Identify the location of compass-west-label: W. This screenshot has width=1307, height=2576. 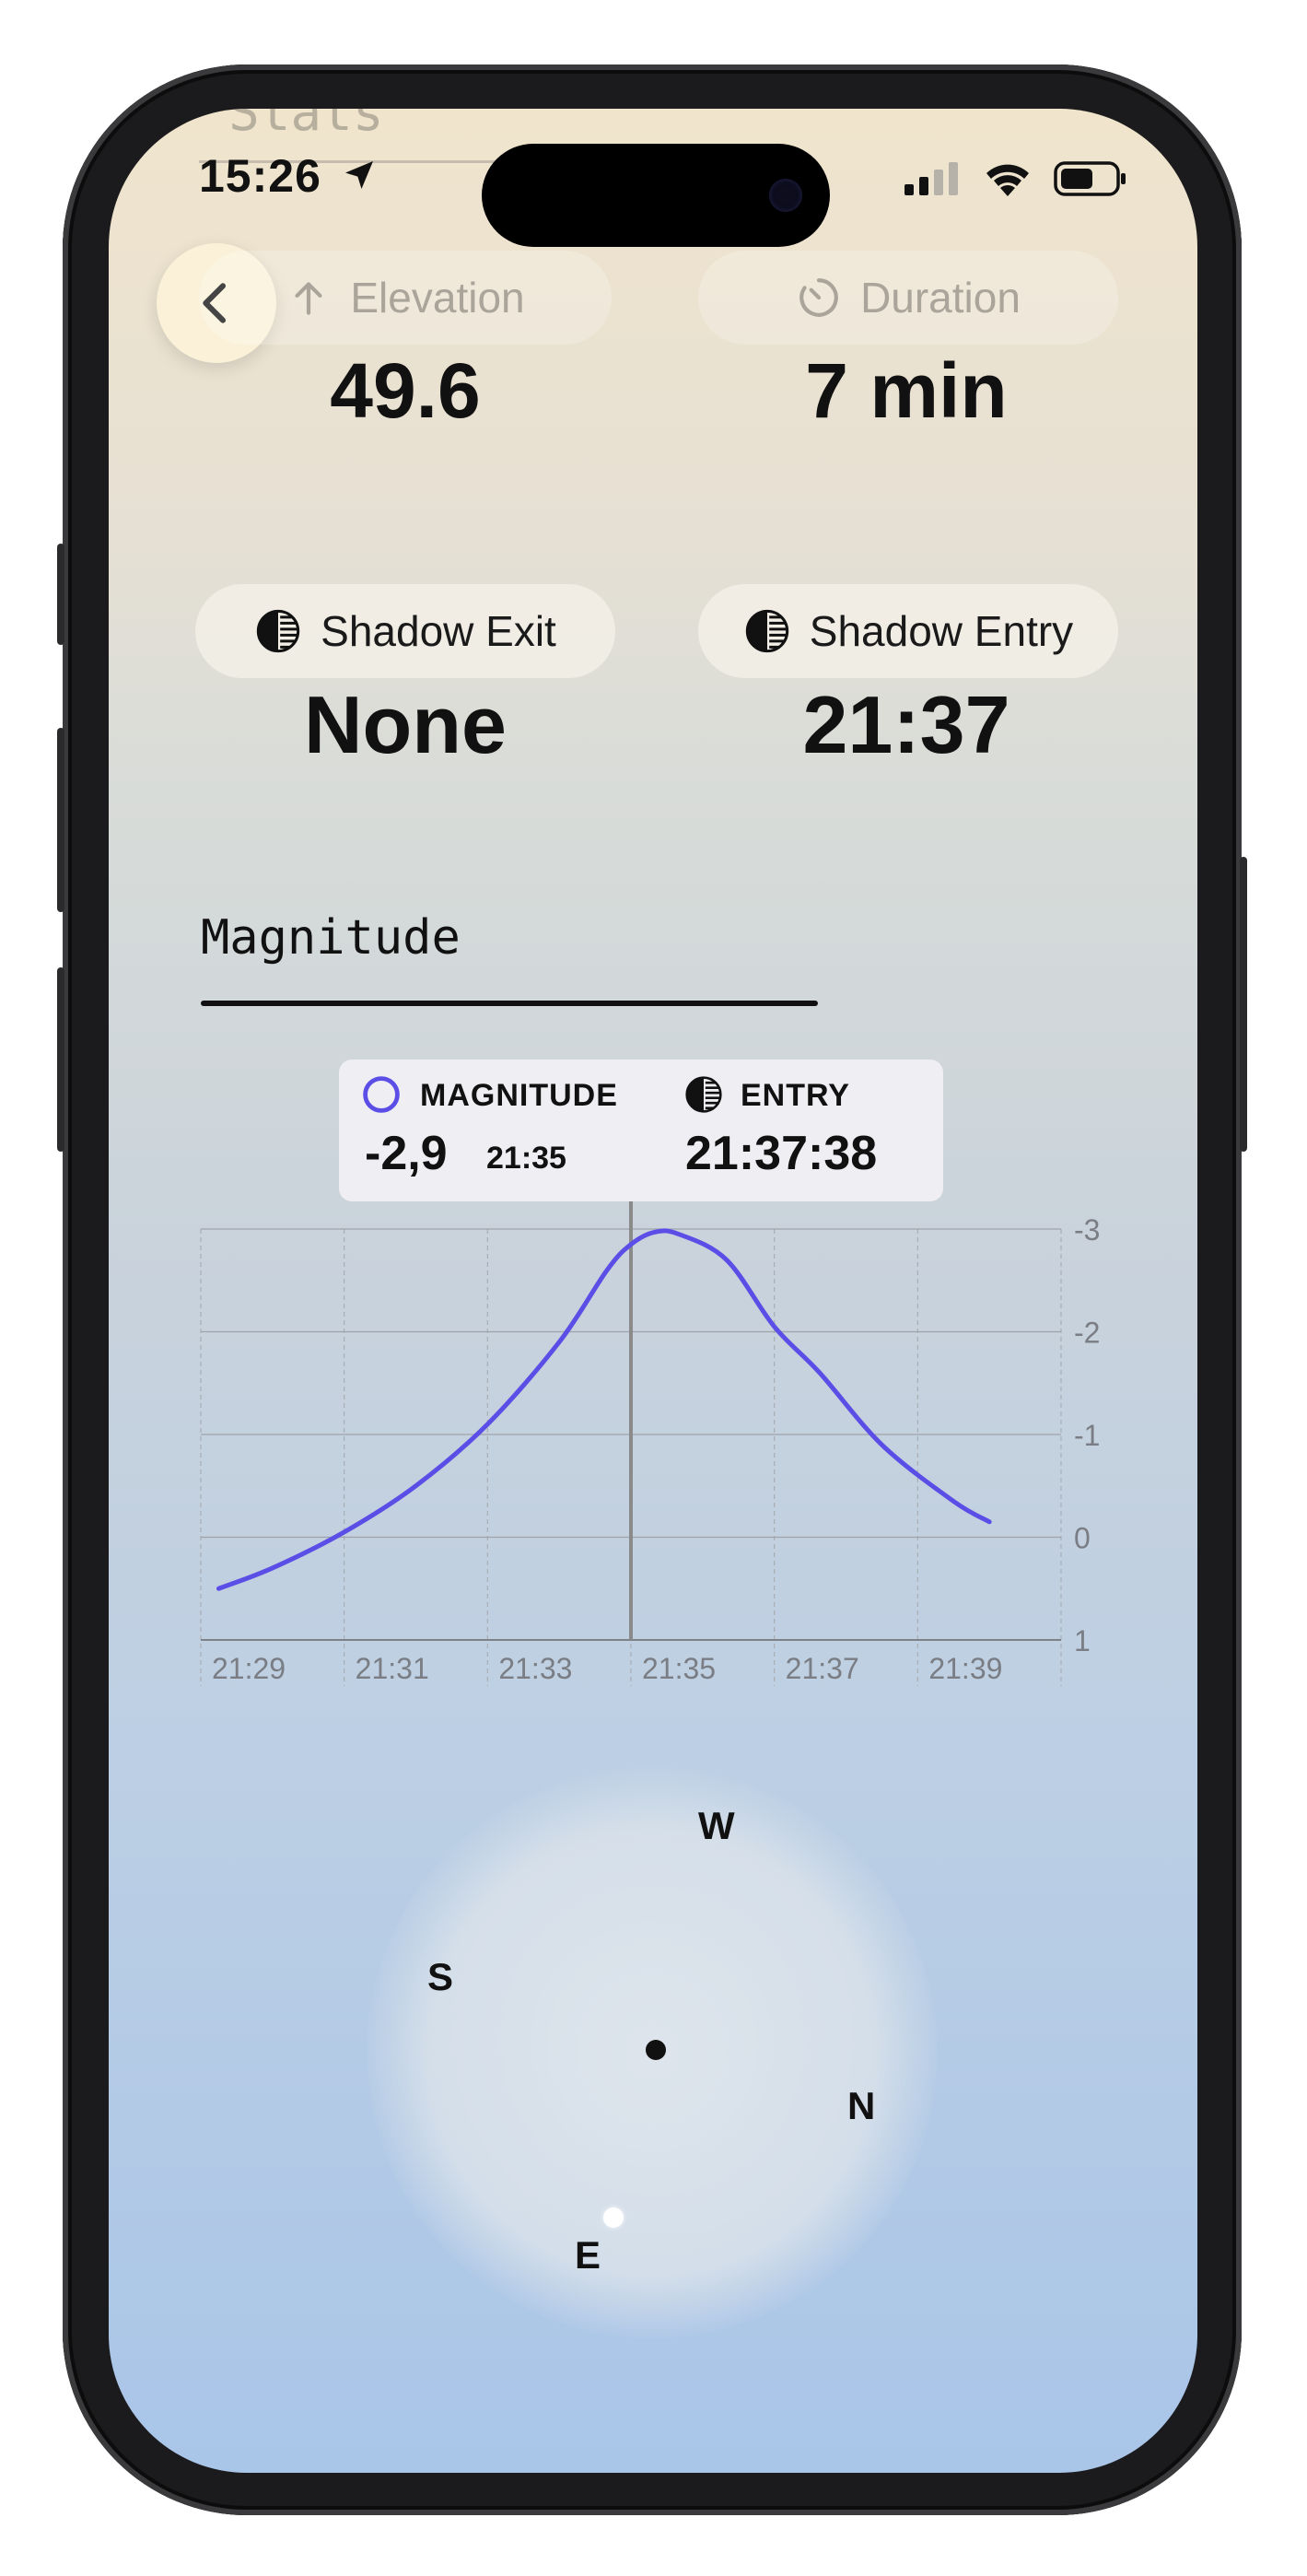
(716, 1825).